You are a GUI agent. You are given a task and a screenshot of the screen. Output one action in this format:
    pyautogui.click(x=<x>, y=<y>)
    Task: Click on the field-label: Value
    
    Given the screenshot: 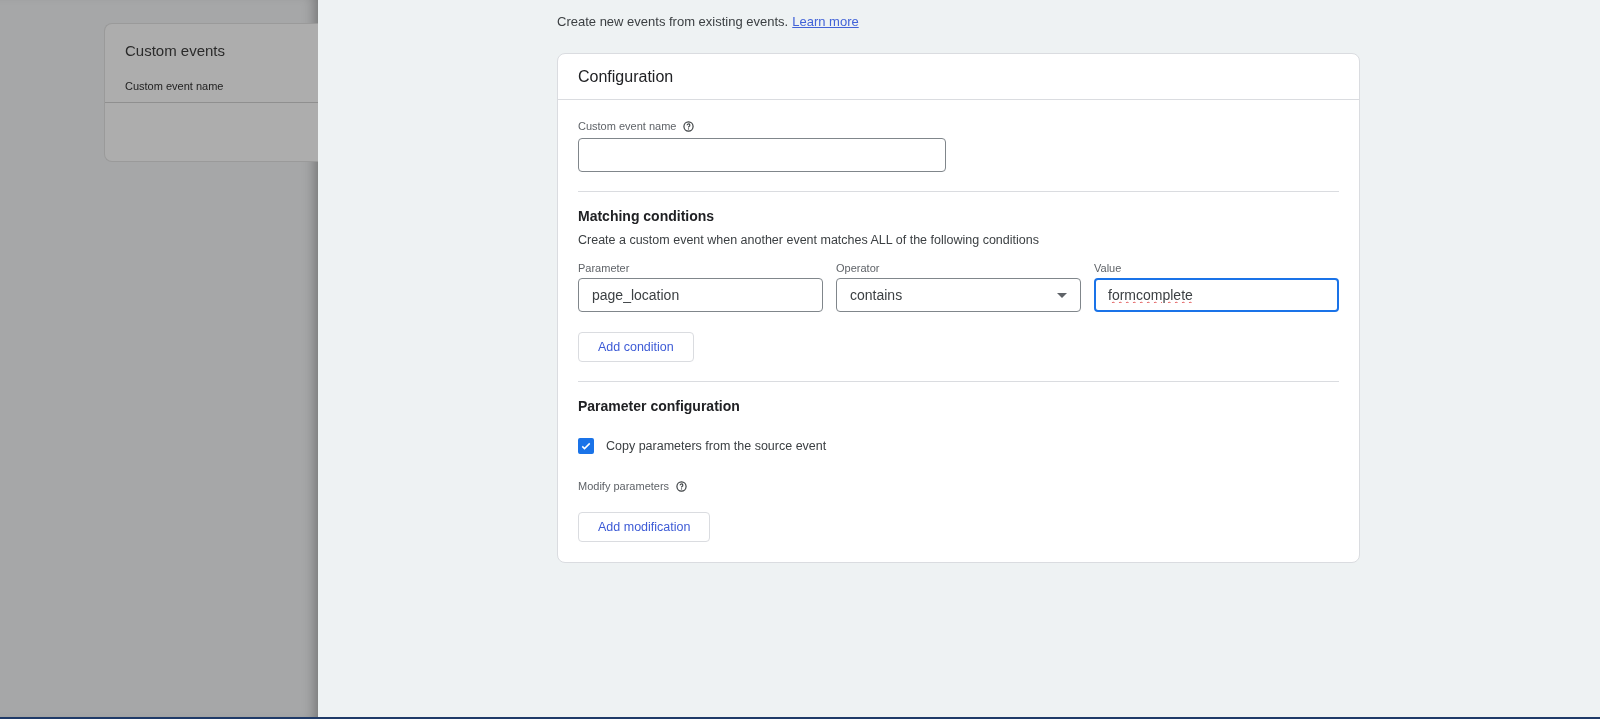 What is the action you would take?
    pyautogui.click(x=1108, y=268)
    